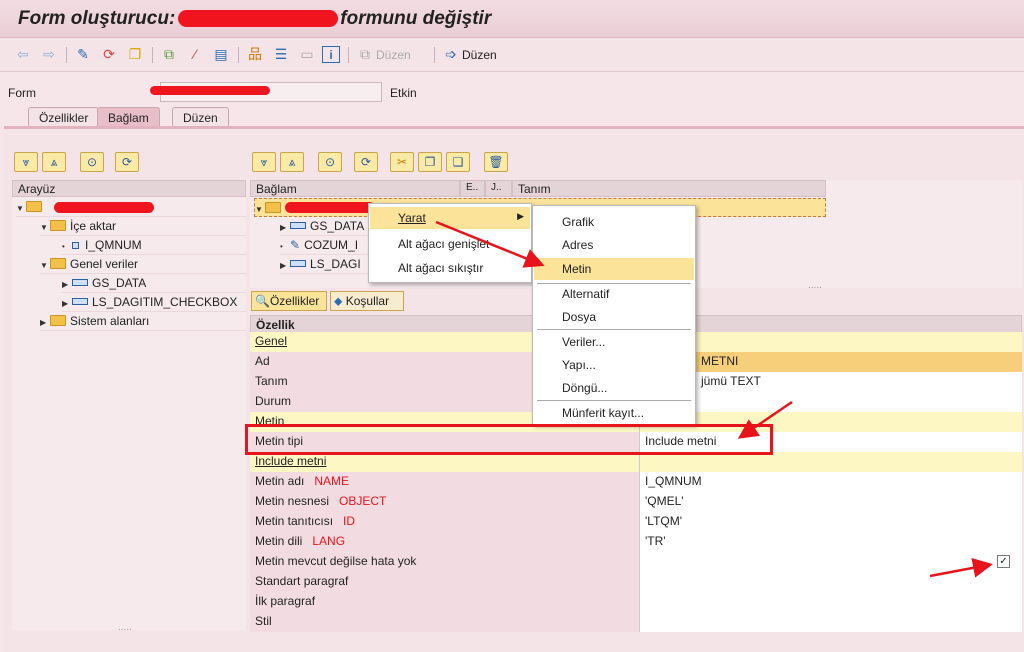  Describe the element at coordinates (961, 567) in the screenshot. I see `arrow-to-checkbox` at that location.